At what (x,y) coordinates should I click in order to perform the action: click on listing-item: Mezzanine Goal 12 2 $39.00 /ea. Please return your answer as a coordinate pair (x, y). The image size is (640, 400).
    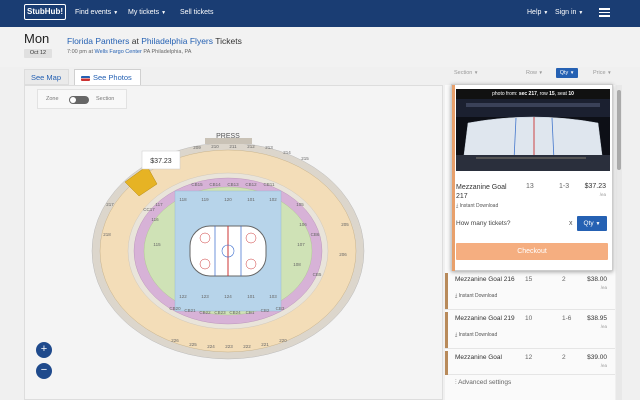
    Looking at the image, I should click on (530, 363).